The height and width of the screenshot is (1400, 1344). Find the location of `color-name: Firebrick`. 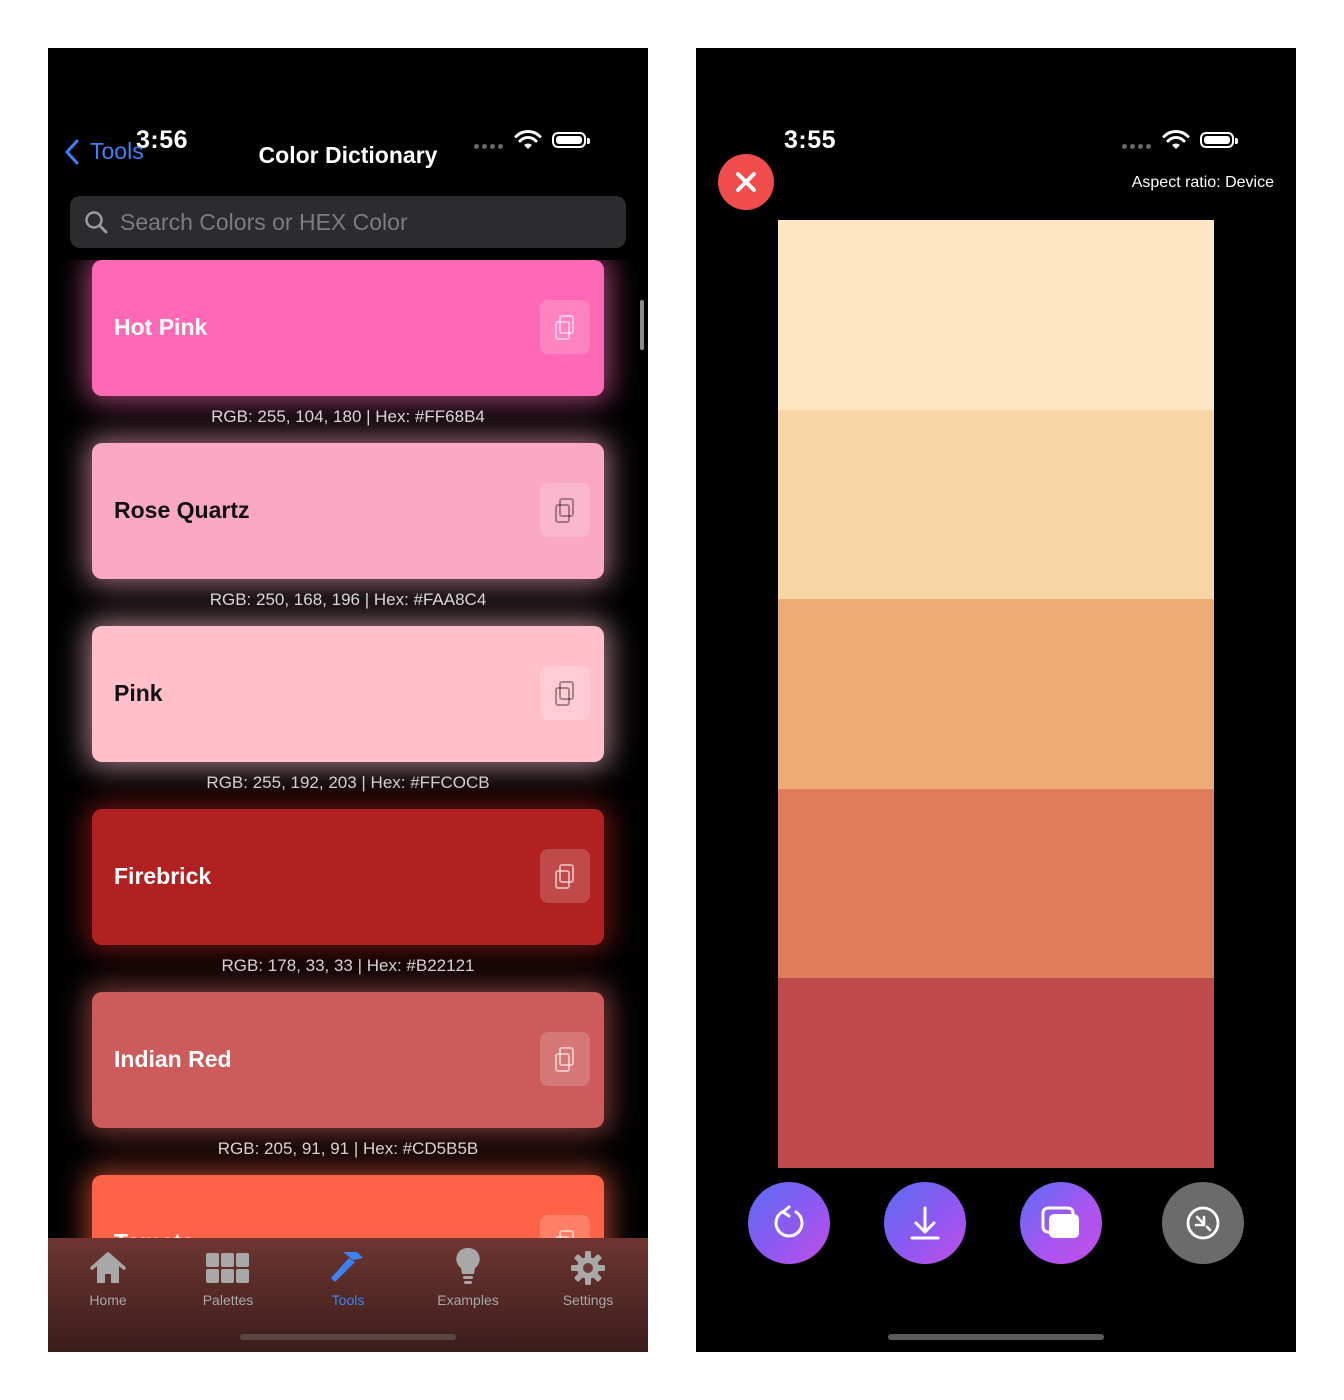

color-name: Firebrick is located at coordinates (163, 876).